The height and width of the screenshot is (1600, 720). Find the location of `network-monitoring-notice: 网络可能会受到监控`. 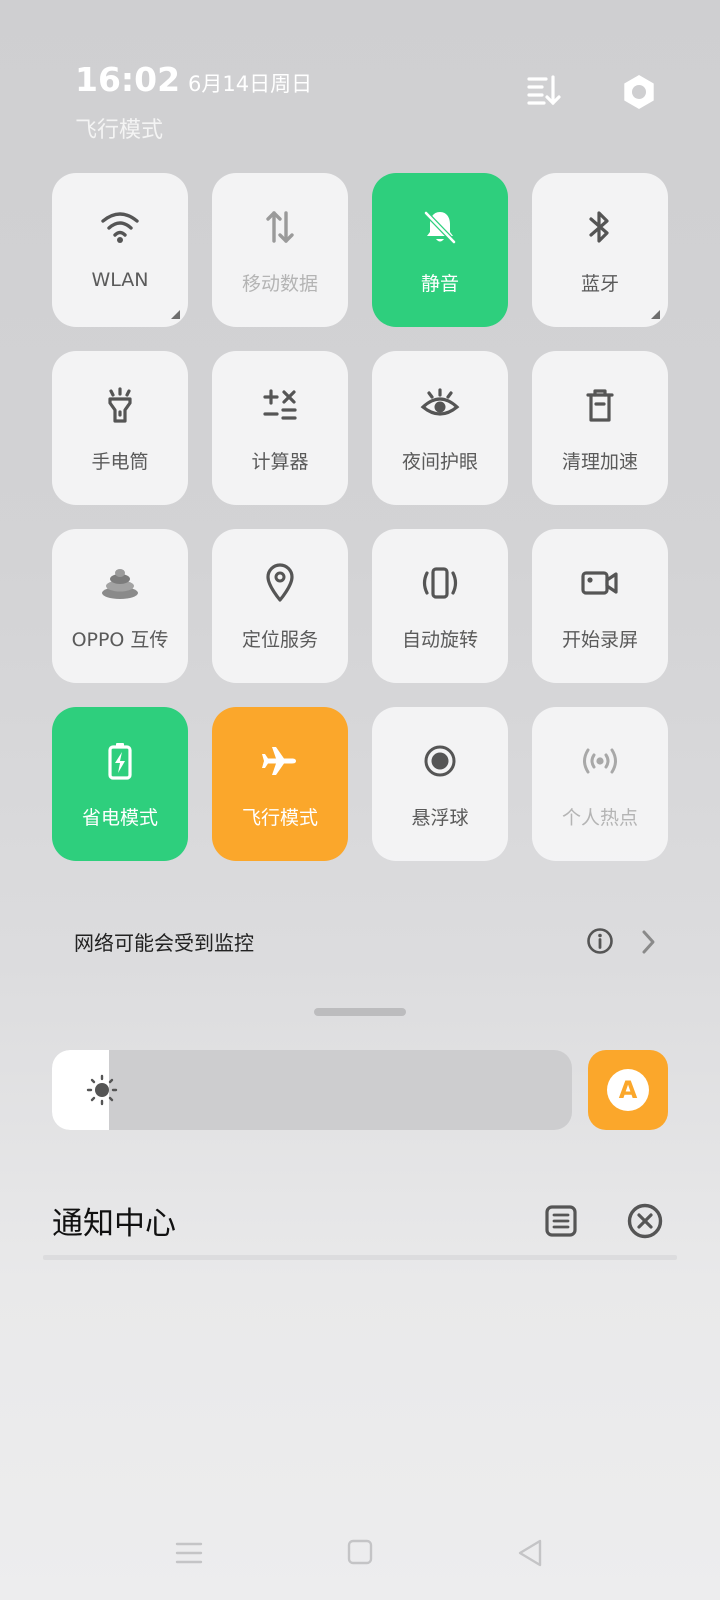

network-monitoring-notice: 网络可能会受到监控 is located at coordinates (164, 941).